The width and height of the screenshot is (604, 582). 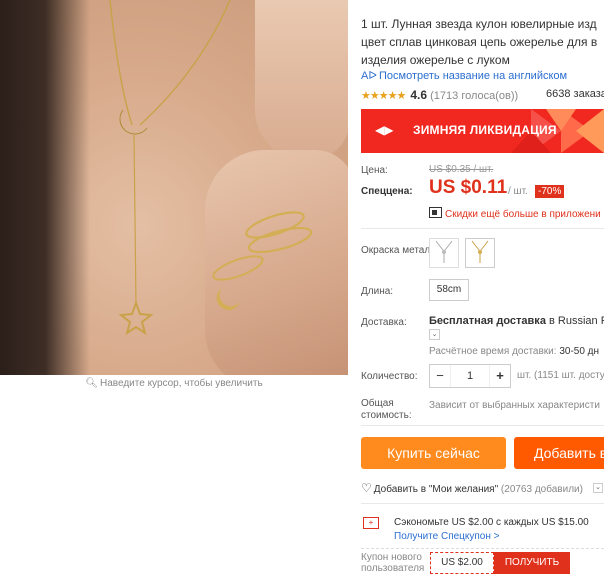 I want to click on title-line: цвет сплав цинковая цепь ожерелье для в, so click(x=479, y=42).